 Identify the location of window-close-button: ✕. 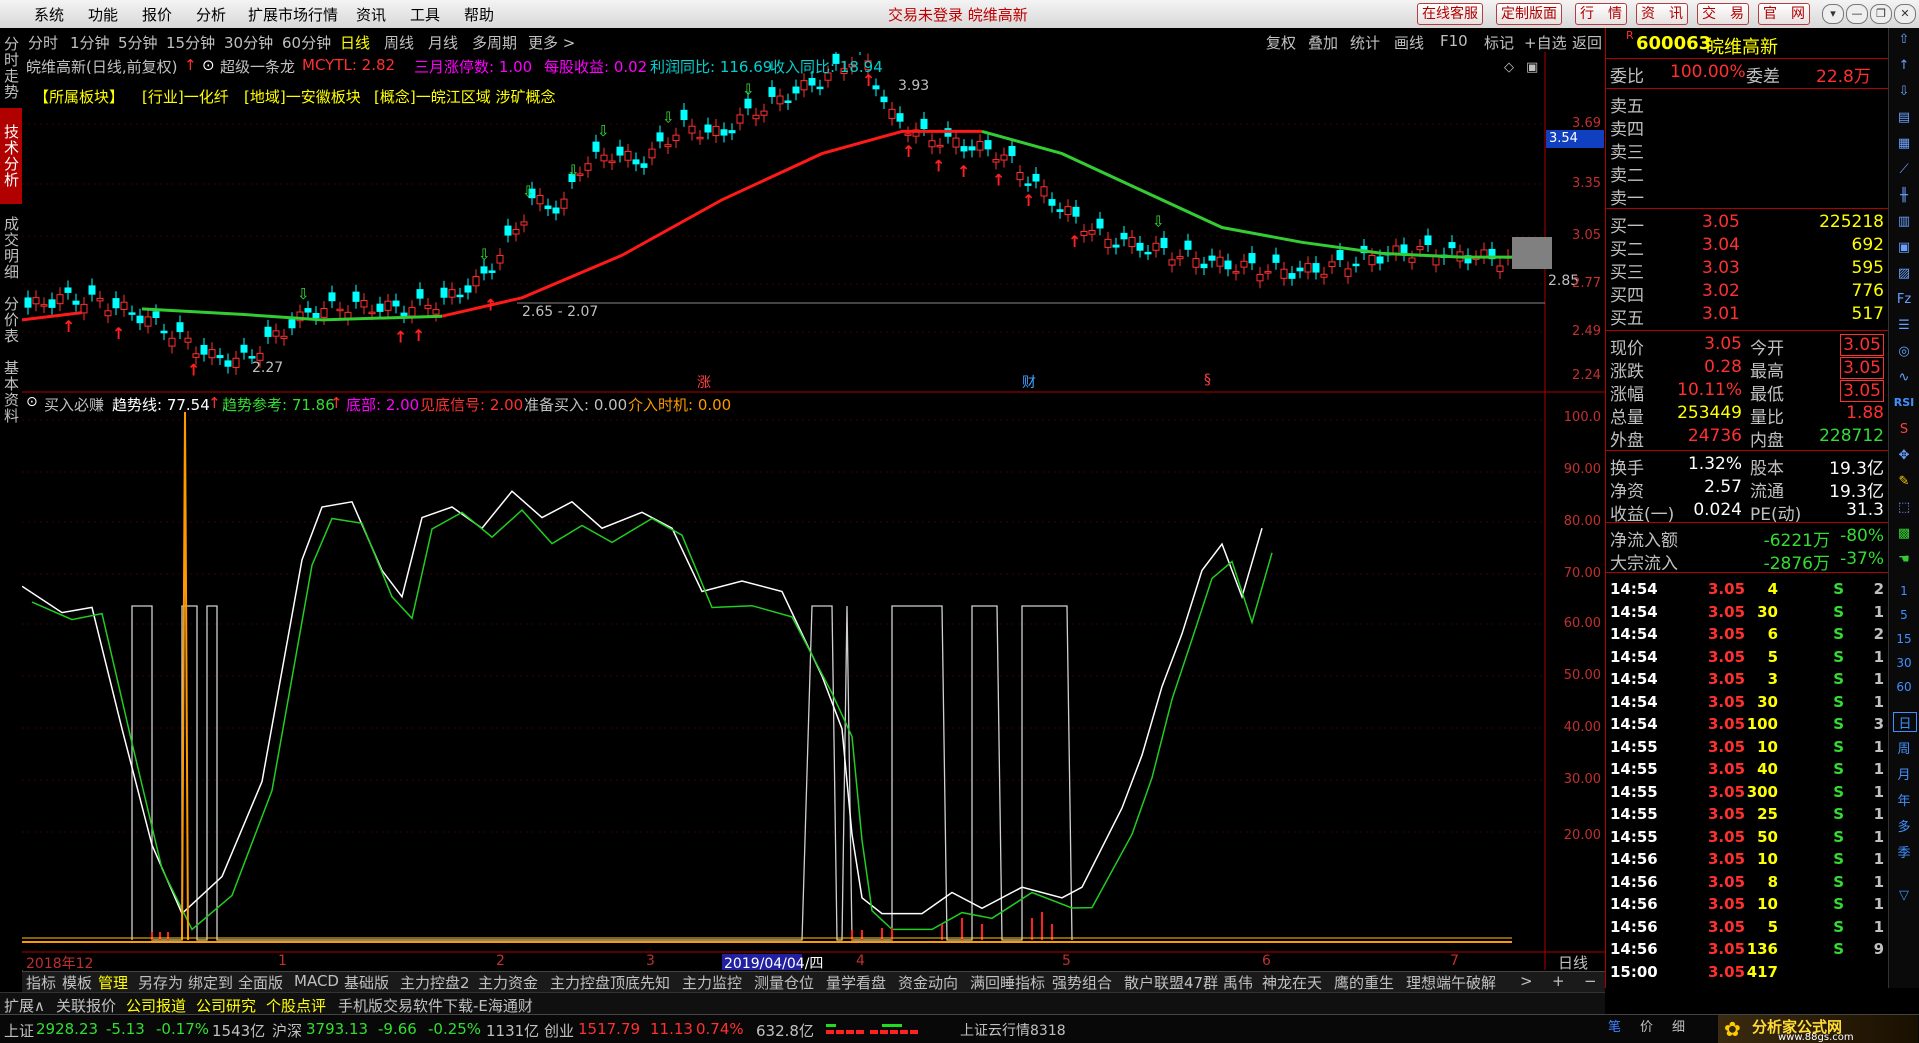
(1905, 14).